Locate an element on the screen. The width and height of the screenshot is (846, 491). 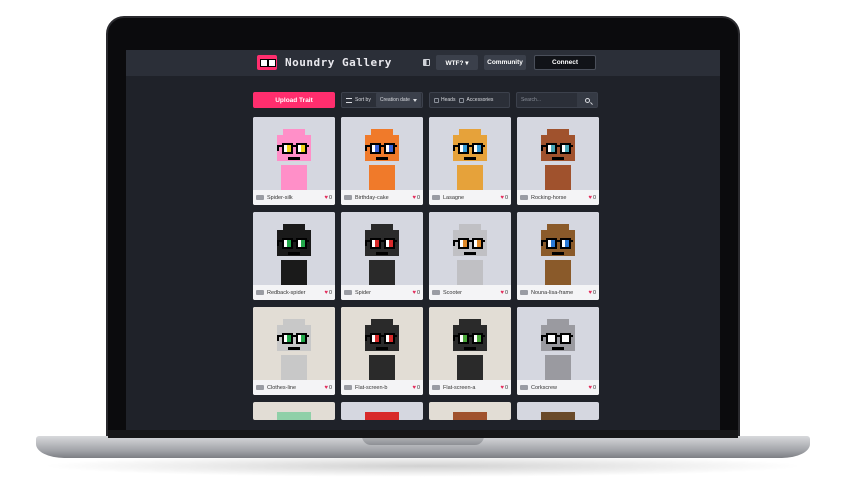
sort-selected-value: Creation date is located at coordinates (394, 100).